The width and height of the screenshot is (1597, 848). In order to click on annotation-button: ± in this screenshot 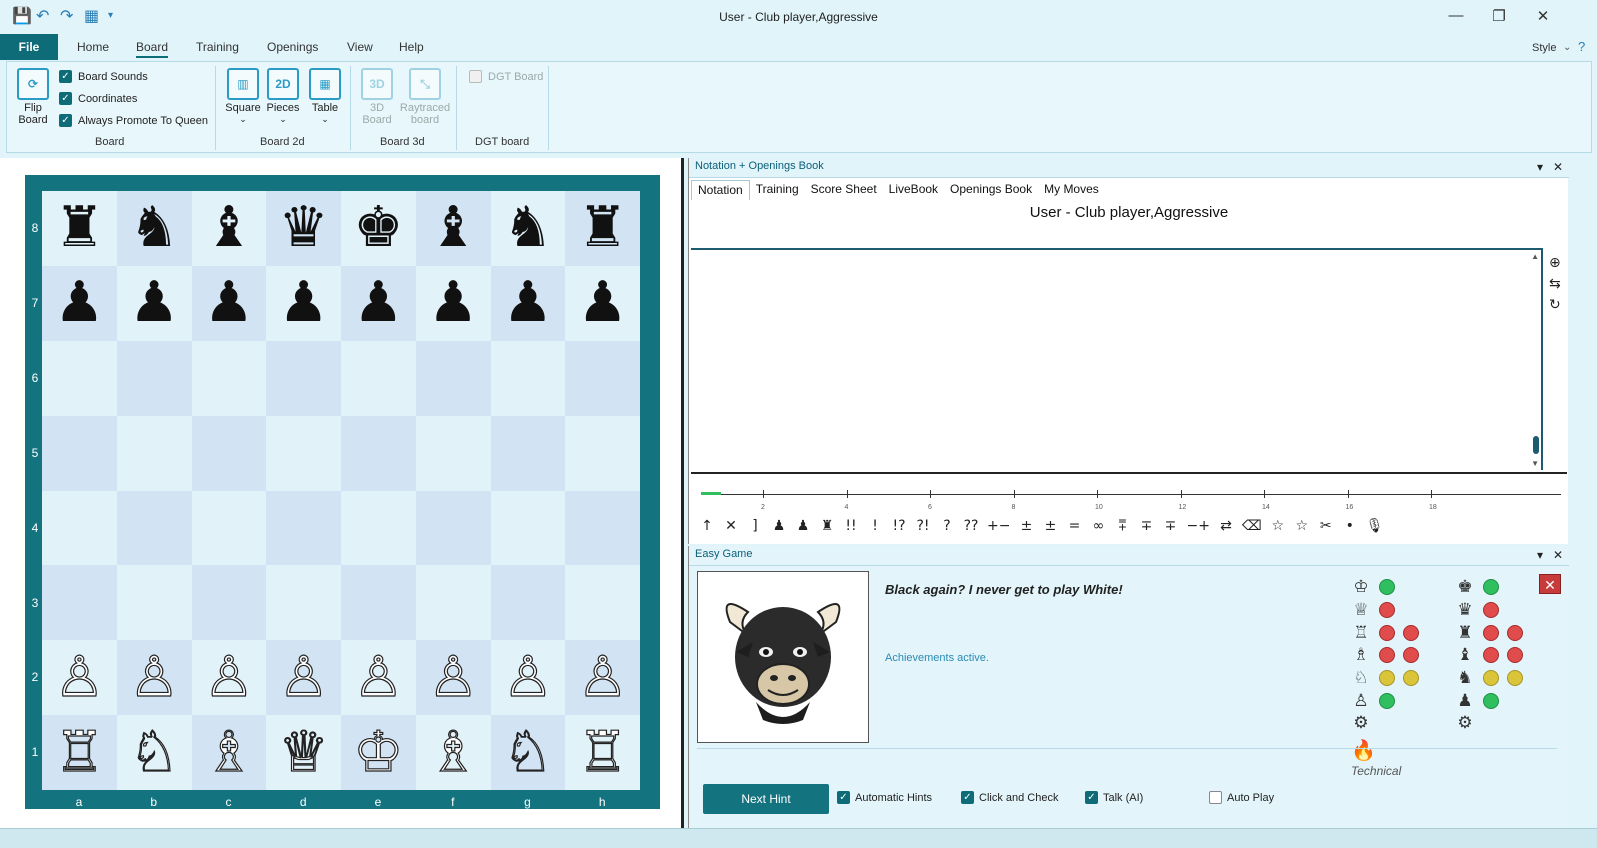, I will do `click(1050, 526)`.